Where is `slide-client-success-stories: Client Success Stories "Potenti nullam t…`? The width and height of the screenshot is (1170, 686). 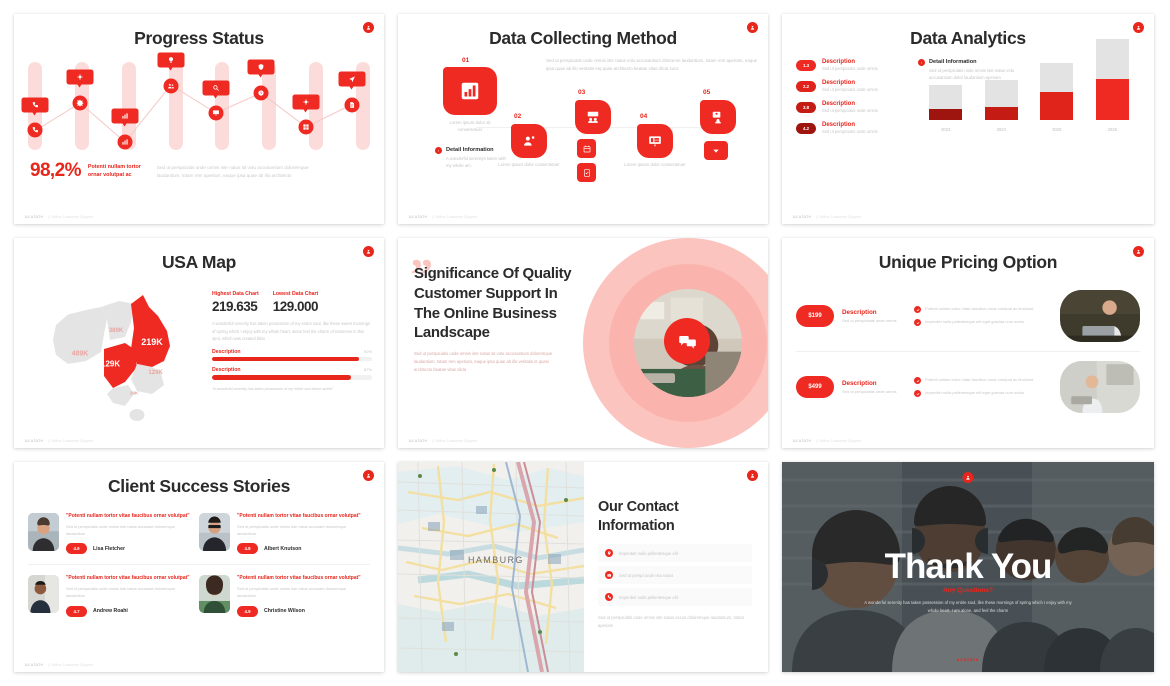 slide-client-success-stories: Client Success Stories "Potenti nullam t… is located at coordinates (199, 567).